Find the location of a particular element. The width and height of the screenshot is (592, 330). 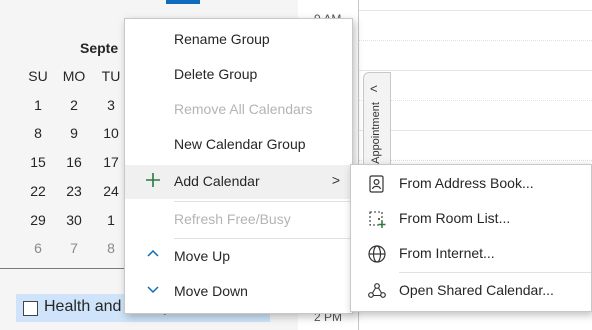

calendar-checkbox is located at coordinates (30, 308).